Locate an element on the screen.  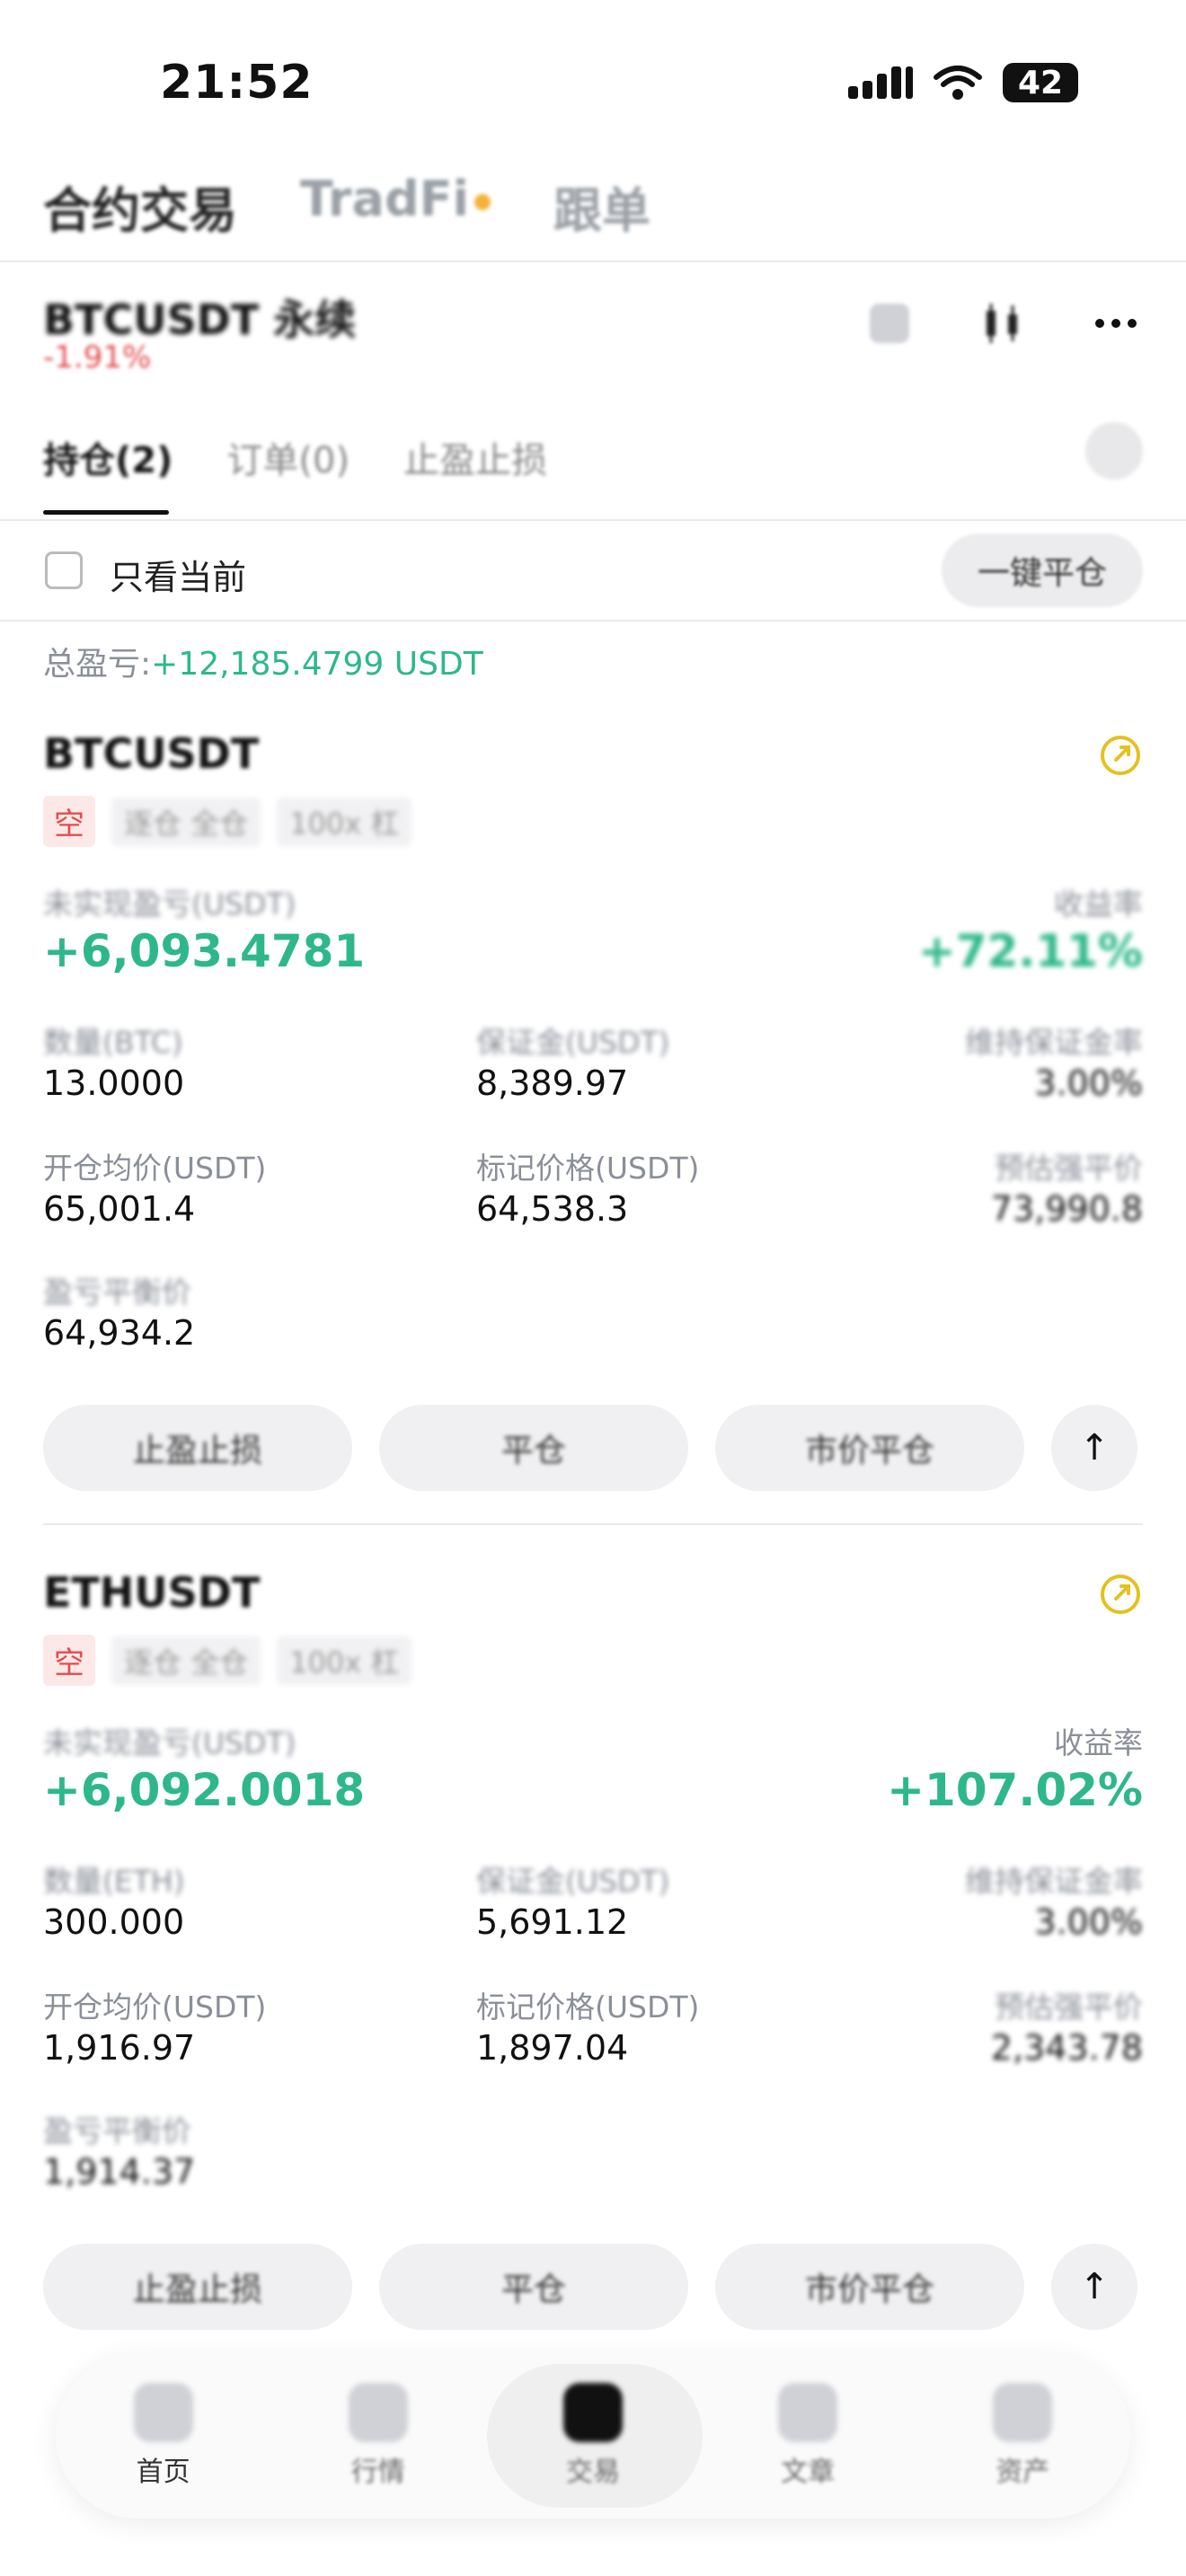
total-pnl: 总盈亏:+12,185.4799 USDT is located at coordinates (263, 661).